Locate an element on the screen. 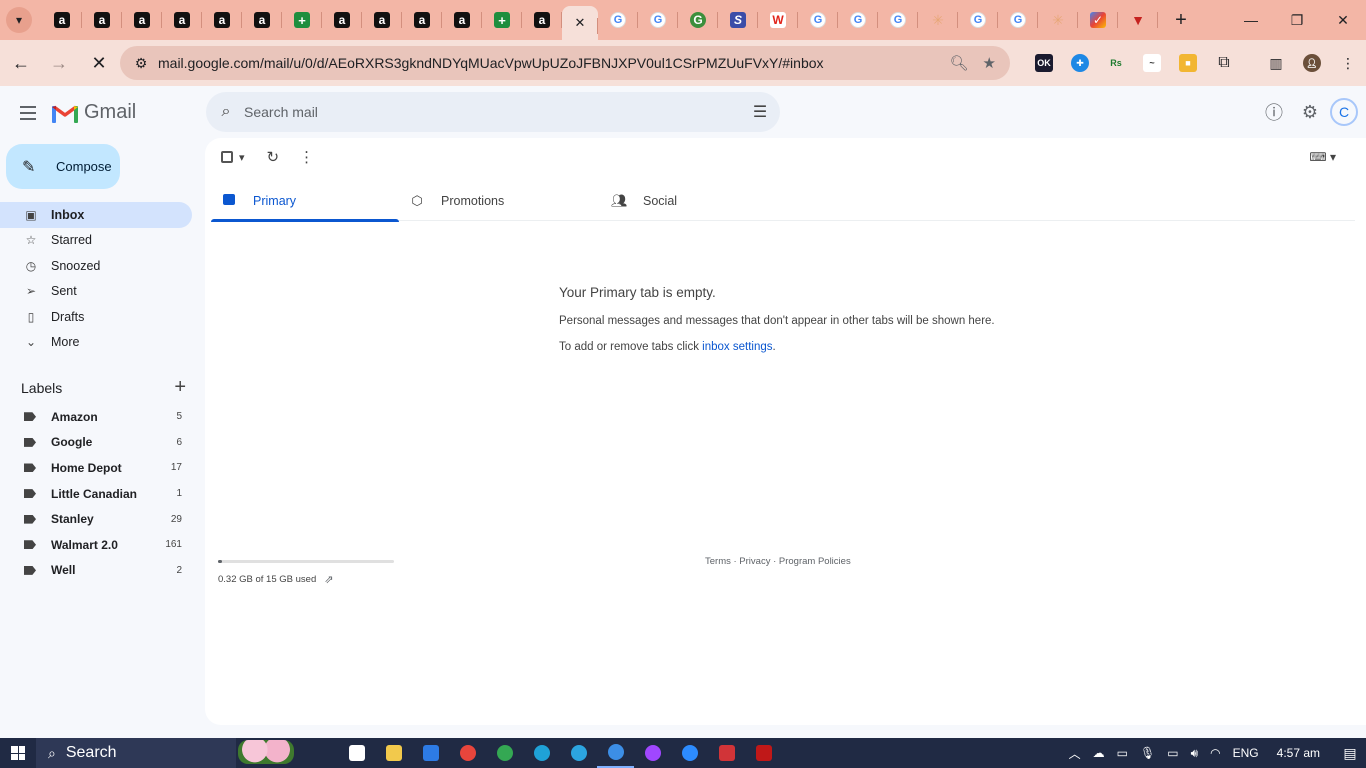 Image resolution: width=1366 pixels, height=768 pixels. start-button is located at coordinates (18, 753).